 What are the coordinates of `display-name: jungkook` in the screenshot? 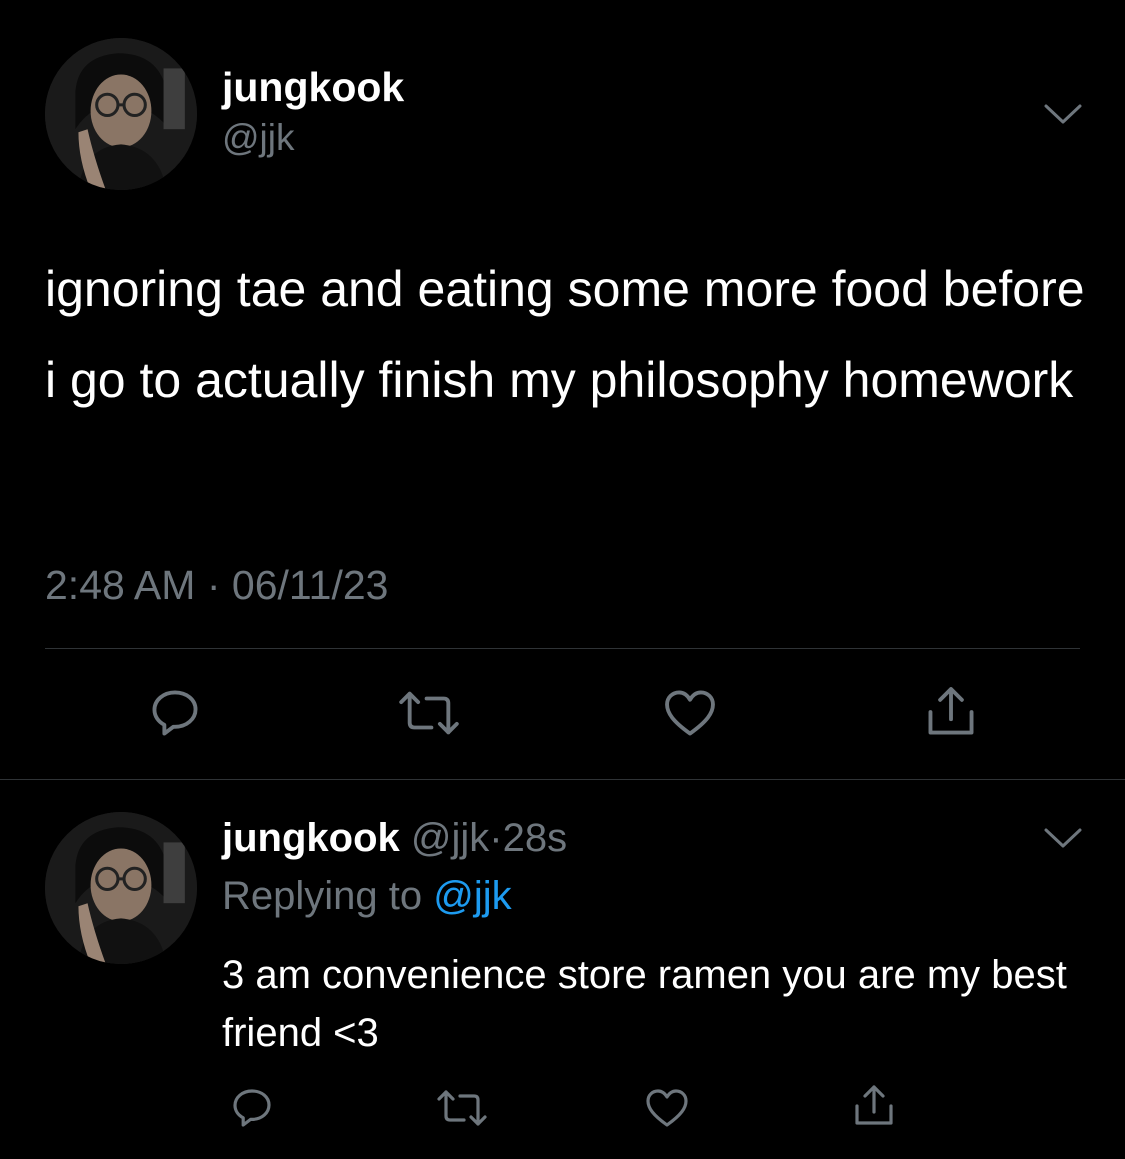 It's located at (313, 87).